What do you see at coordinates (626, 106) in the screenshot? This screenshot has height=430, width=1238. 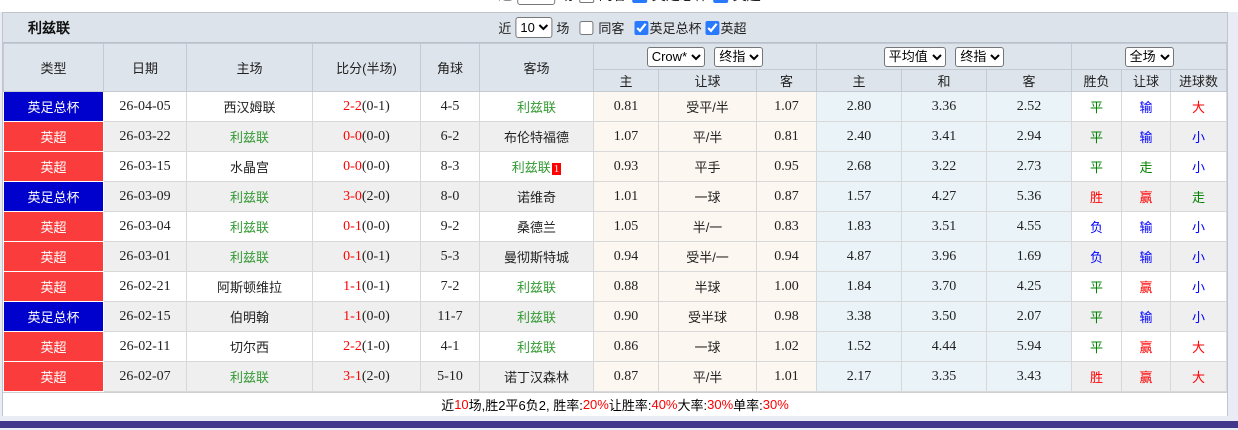 I see `odds-home-cell: 0.81` at bounding box center [626, 106].